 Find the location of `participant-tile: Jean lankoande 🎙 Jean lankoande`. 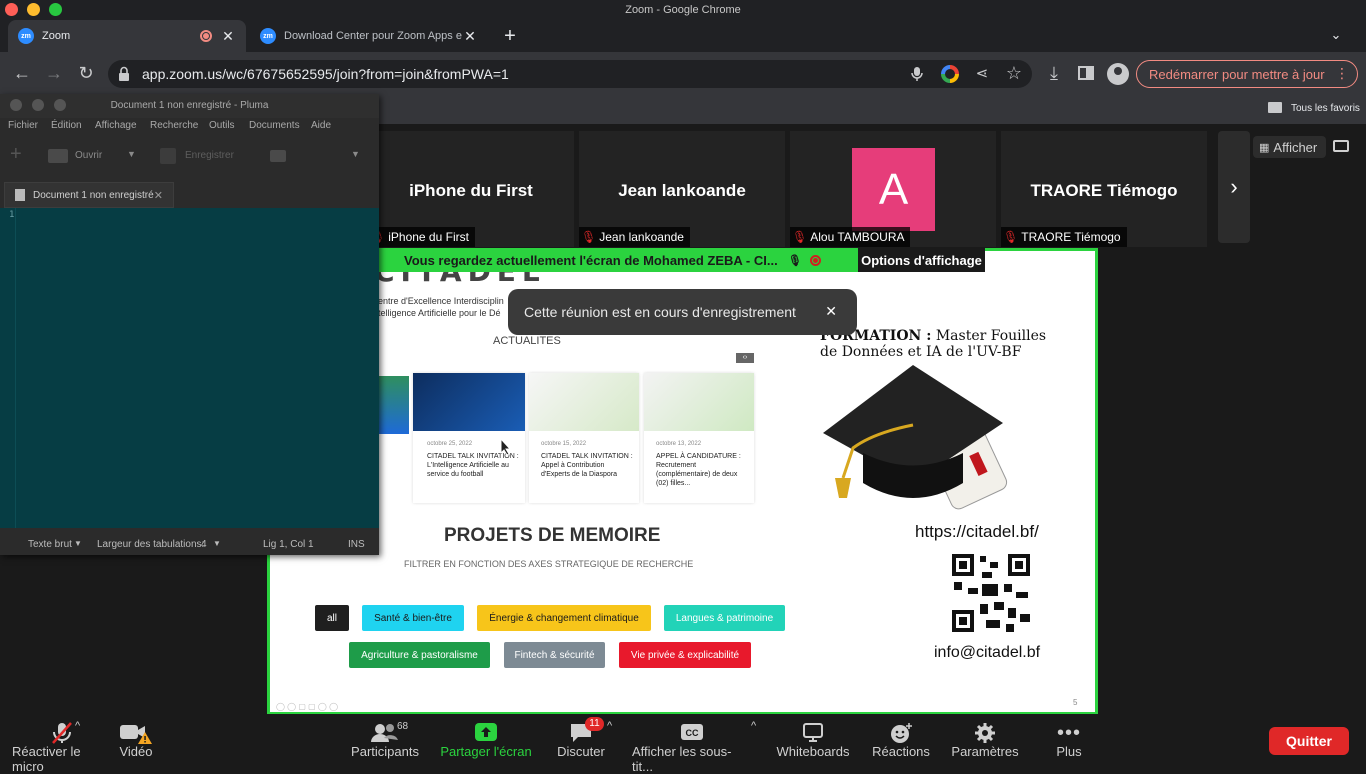

participant-tile: Jean lankoande 🎙 Jean lankoande is located at coordinates (682, 189).